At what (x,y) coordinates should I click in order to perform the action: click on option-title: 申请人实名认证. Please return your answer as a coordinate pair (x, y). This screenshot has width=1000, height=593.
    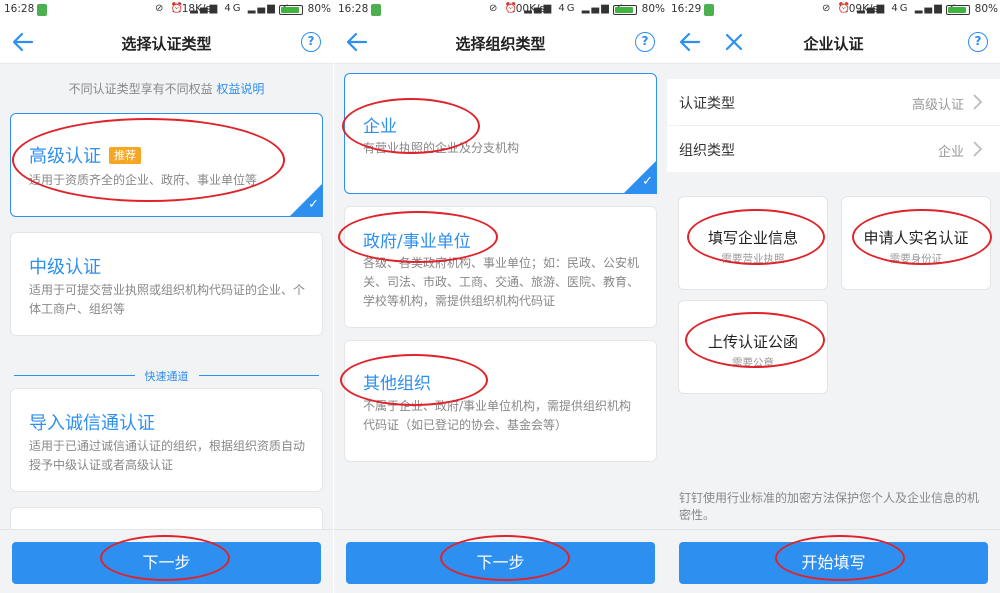
    Looking at the image, I should click on (916, 238).